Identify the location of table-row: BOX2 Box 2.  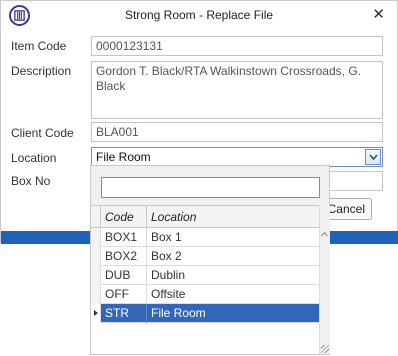
(205, 256).